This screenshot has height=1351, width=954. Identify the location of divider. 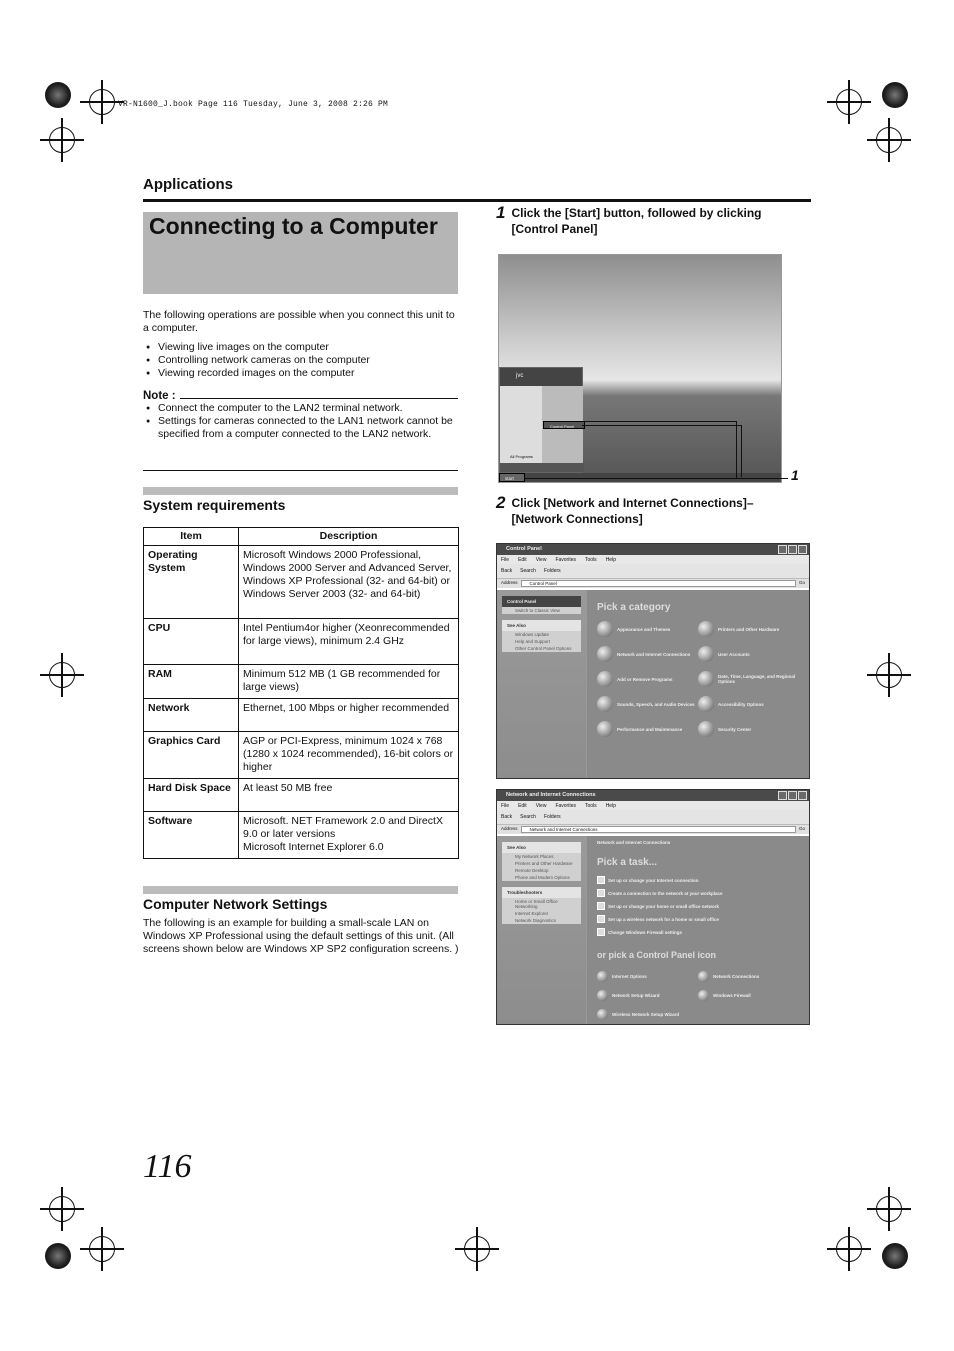
(300, 470).